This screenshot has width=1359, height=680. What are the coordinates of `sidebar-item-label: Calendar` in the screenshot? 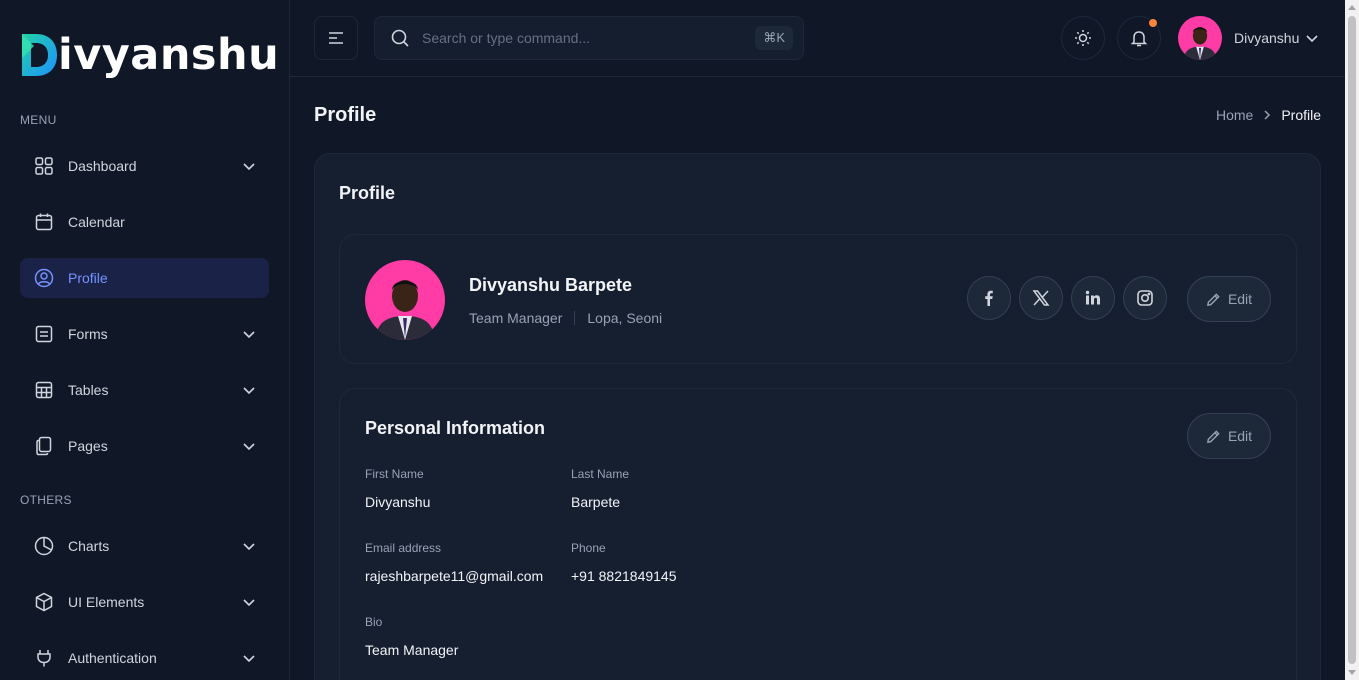 It's located at (96, 222).